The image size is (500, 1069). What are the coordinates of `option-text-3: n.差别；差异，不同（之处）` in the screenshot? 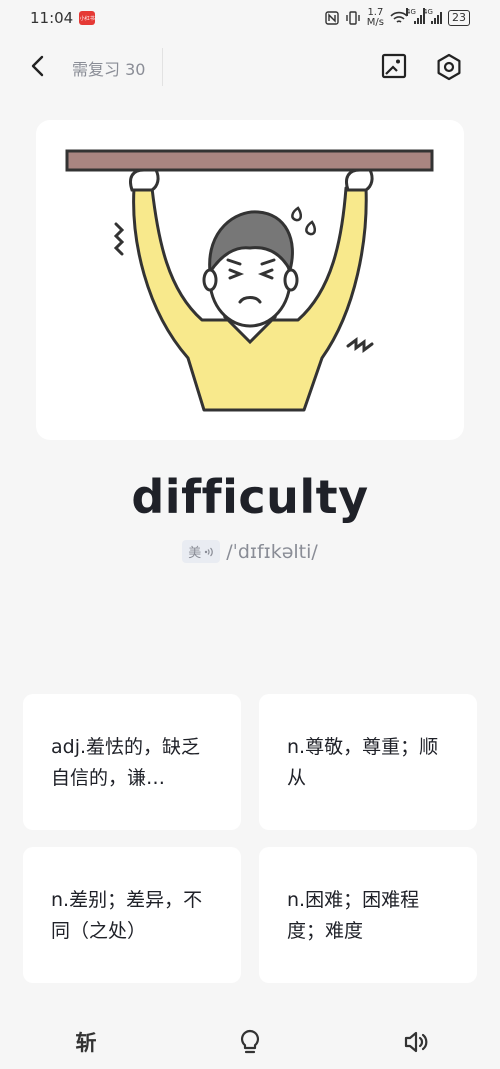 It's located at (127, 915).